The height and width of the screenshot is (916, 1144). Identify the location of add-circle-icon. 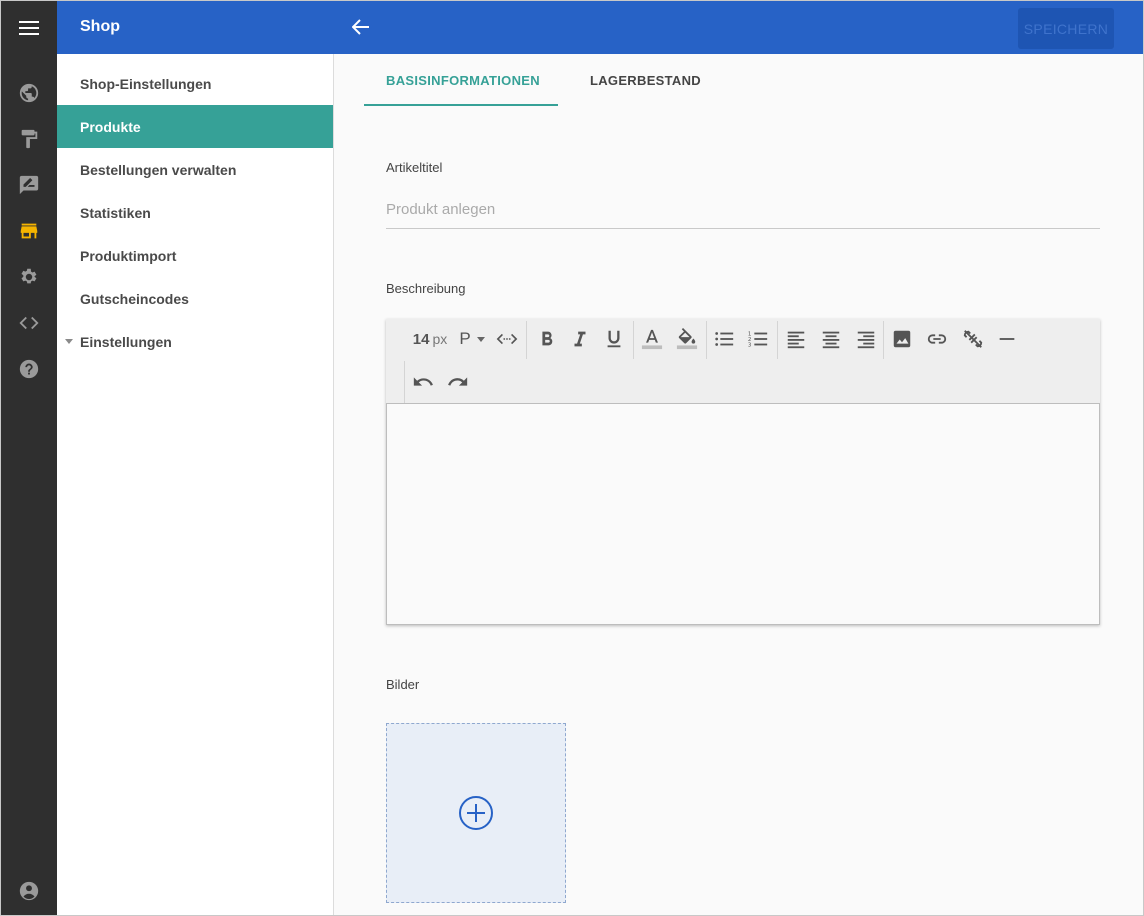
(476, 813).